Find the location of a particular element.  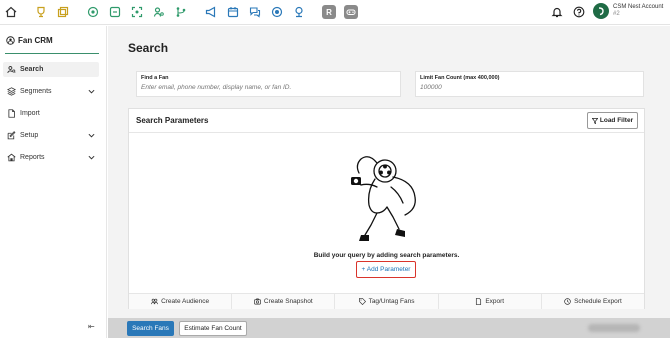

camera-icon is located at coordinates (257, 301).